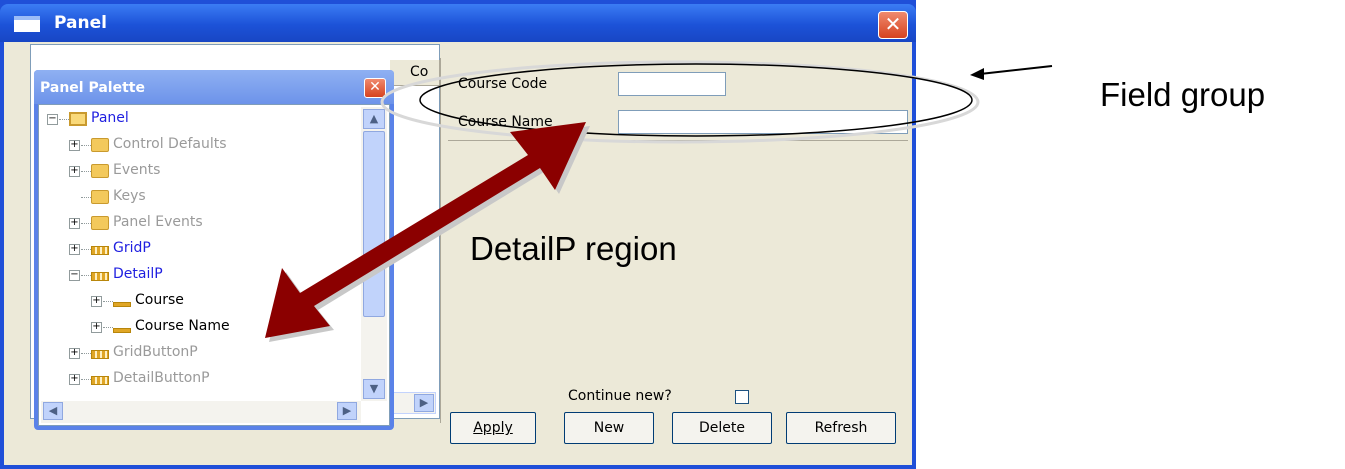  What do you see at coordinates (201, 412) in the screenshot?
I see `palette-horizontal-scrollbar: ◀ ▶` at bounding box center [201, 412].